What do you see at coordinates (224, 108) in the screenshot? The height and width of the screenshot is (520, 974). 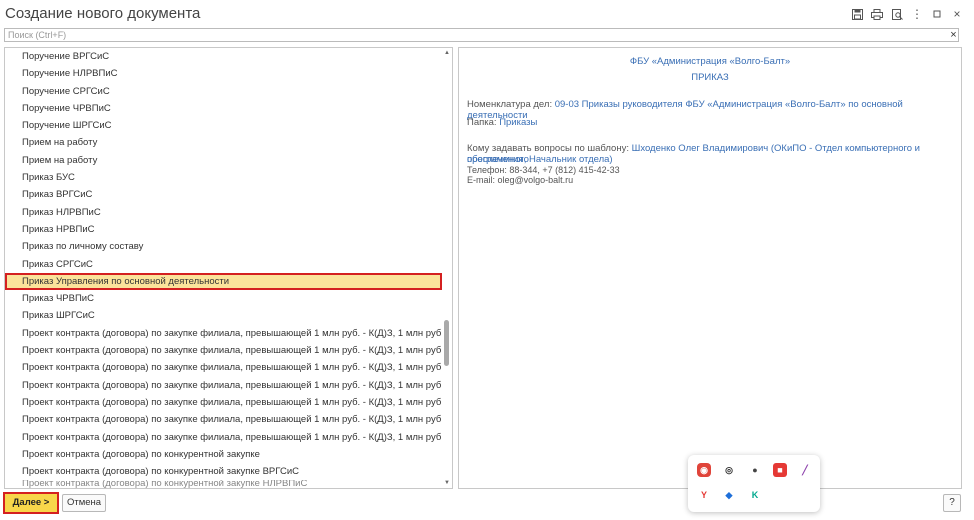 I see `list-item: Поручение ЧРВПиС` at bounding box center [224, 108].